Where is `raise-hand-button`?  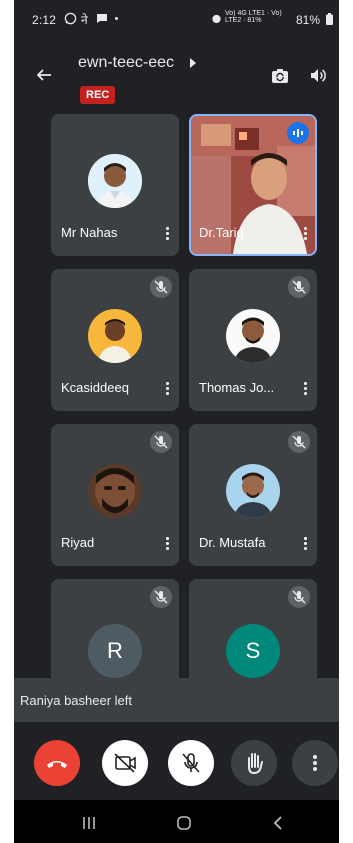 raise-hand-button is located at coordinates (254, 763).